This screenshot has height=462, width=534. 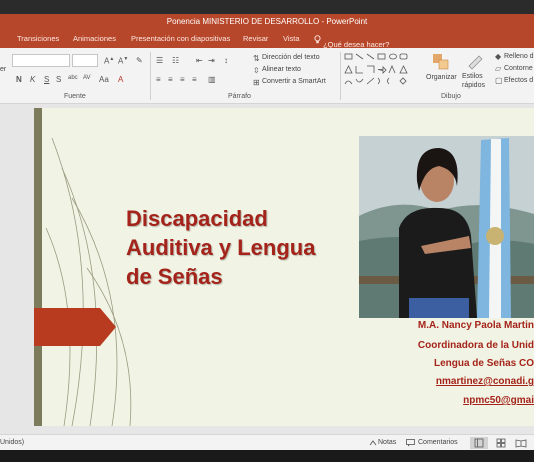 What do you see at coordinates (498, 400) in the screenshot?
I see `email-link-gmail: npmc50@gmai` at bounding box center [498, 400].